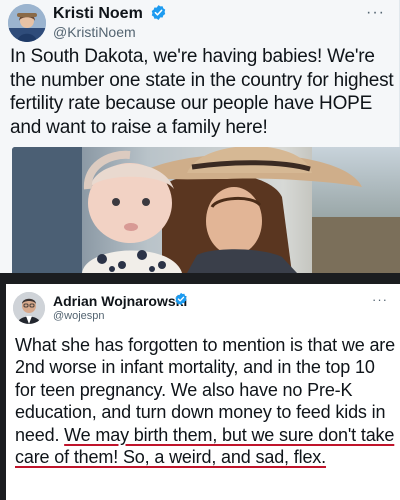 The width and height of the screenshot is (400, 500). What do you see at coordinates (98, 14) in the screenshot?
I see `display-name: Kristi Noem` at bounding box center [98, 14].